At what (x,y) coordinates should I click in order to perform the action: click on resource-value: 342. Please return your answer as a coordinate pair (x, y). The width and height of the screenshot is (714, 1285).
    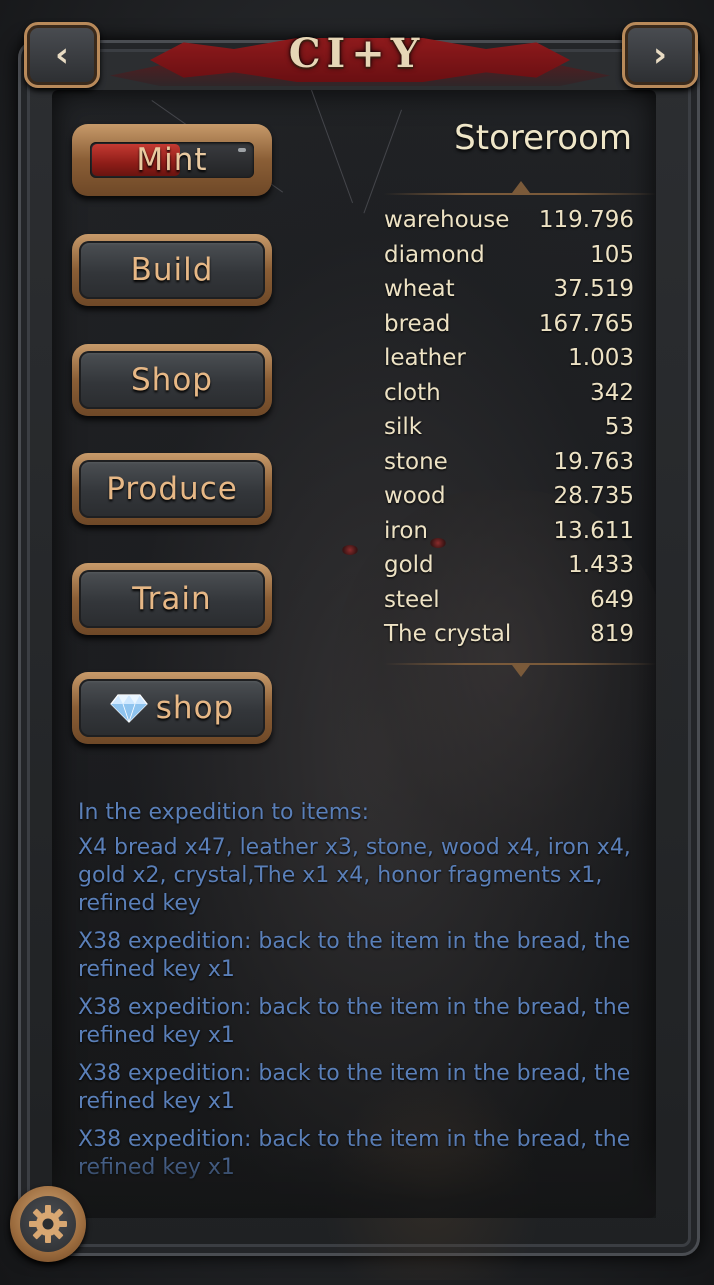
    Looking at the image, I should click on (612, 392).